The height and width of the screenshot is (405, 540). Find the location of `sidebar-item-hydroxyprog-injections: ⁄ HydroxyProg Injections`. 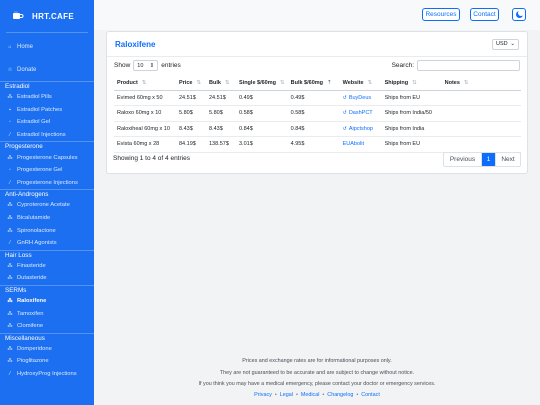

sidebar-item-hydroxyprog-injections: ⁄ HydroxyProg Injections is located at coordinates (47, 374).